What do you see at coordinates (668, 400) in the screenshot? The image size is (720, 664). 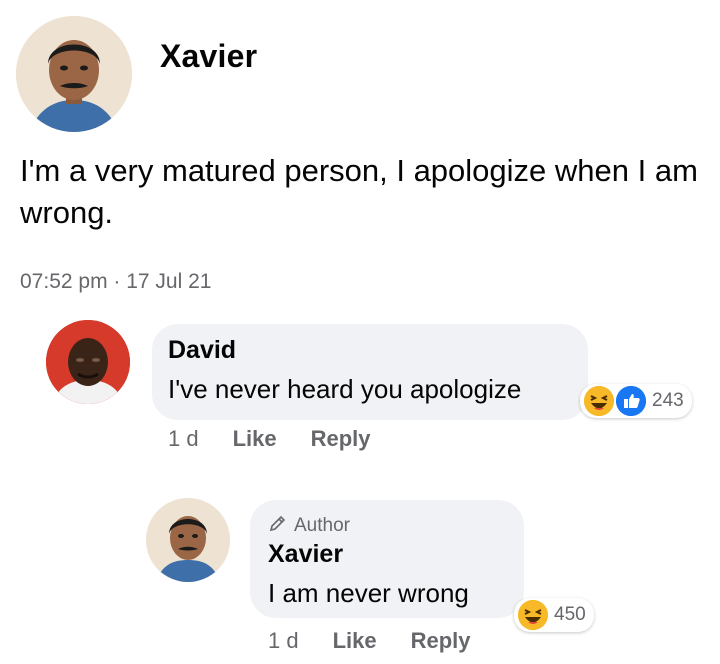 I see `reaction-count: 243` at bounding box center [668, 400].